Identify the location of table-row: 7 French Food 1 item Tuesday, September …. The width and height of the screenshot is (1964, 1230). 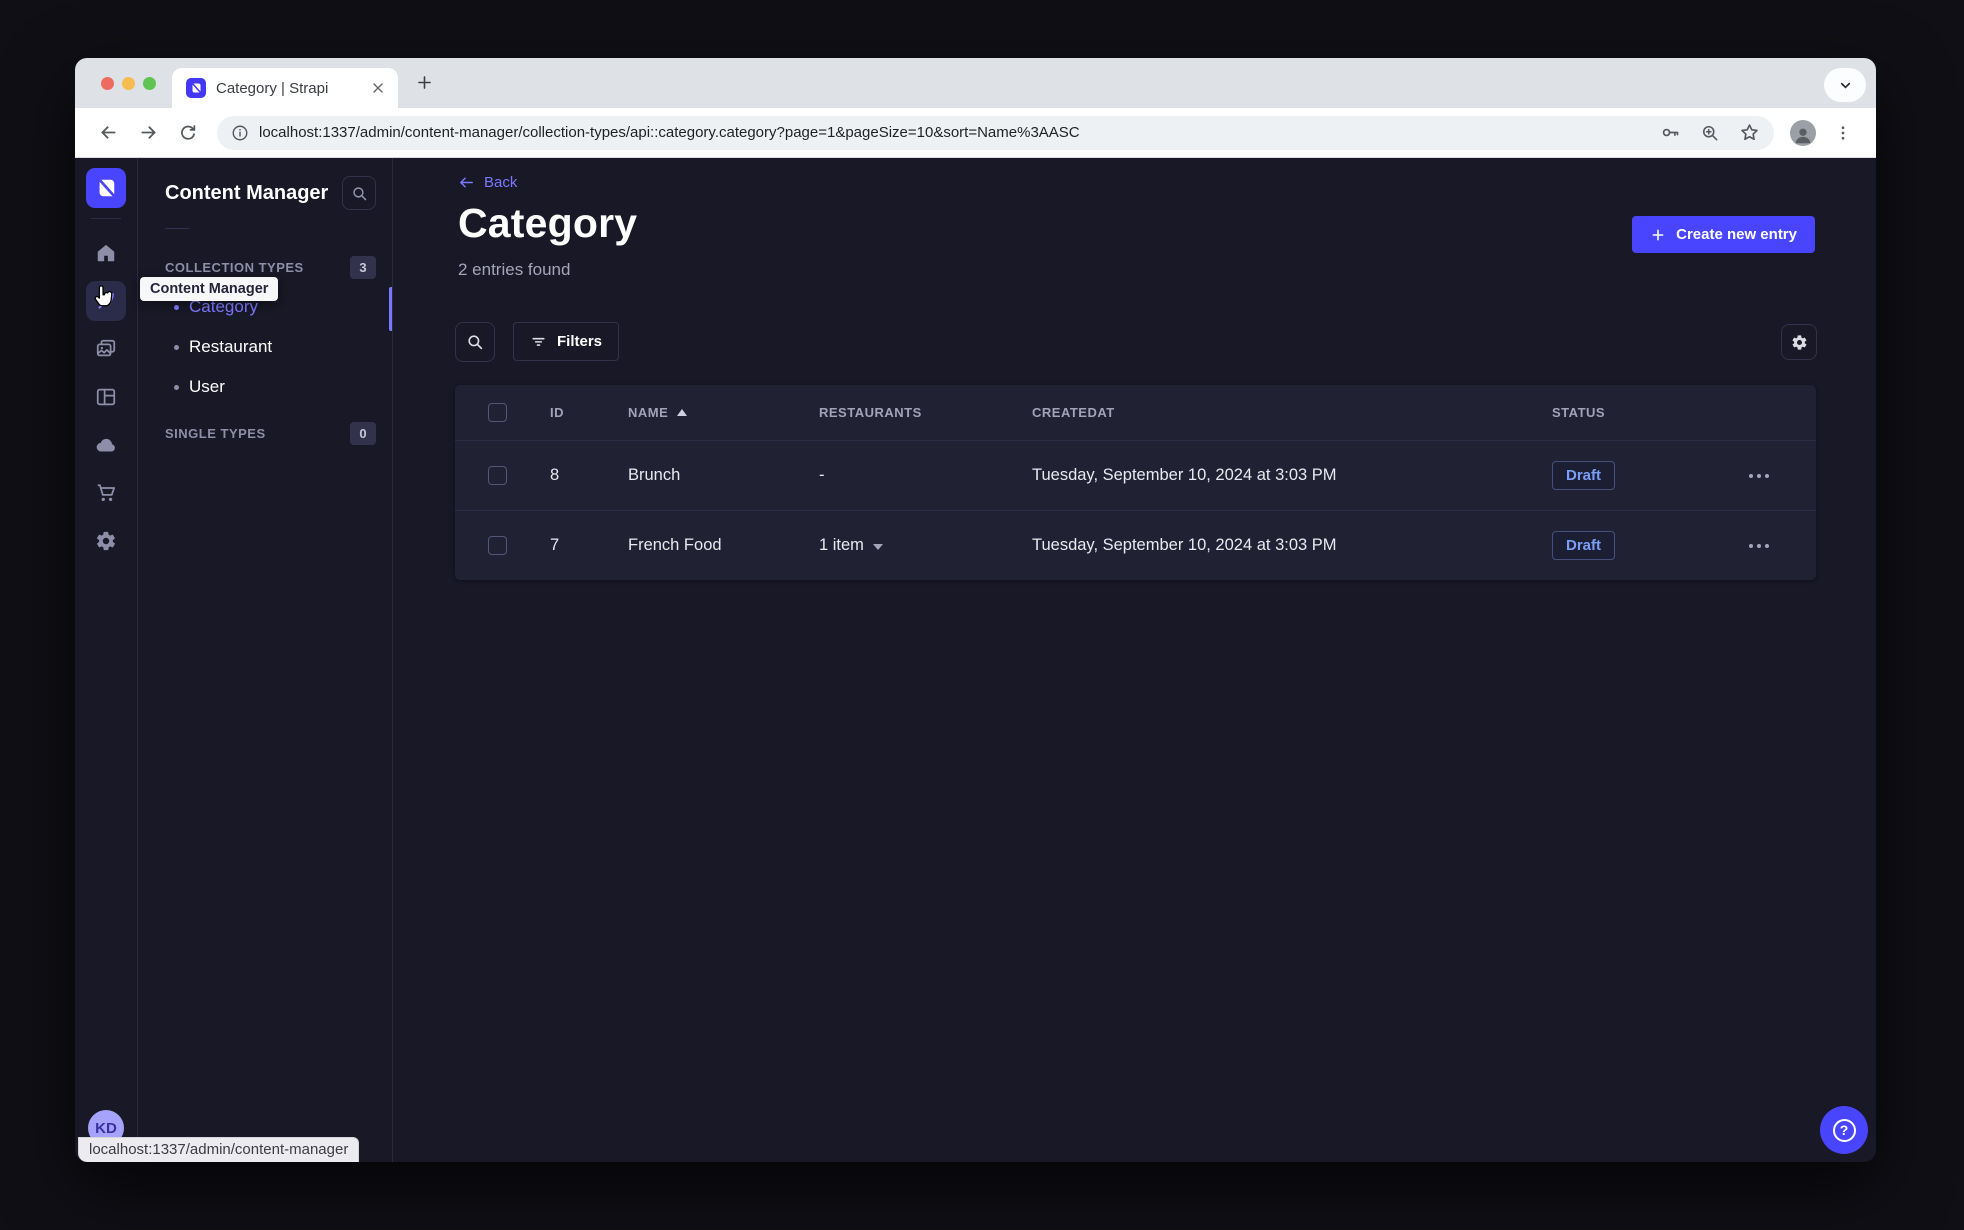
(1135, 545).